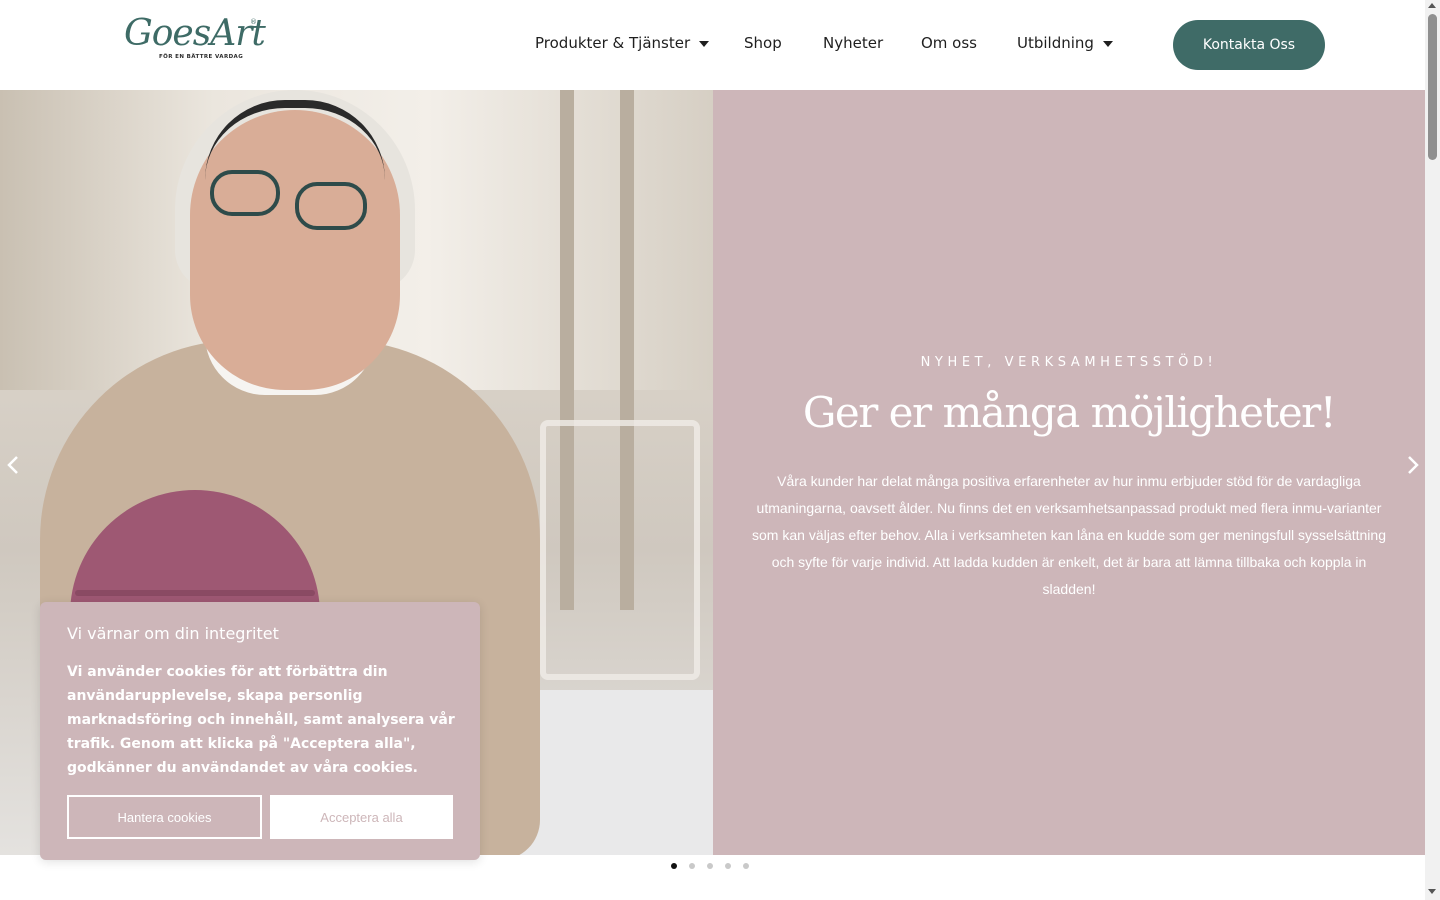 Image resolution: width=1440 pixels, height=900 pixels. What do you see at coordinates (1249, 45) in the screenshot?
I see `contact-button: Kontakta Oss` at bounding box center [1249, 45].